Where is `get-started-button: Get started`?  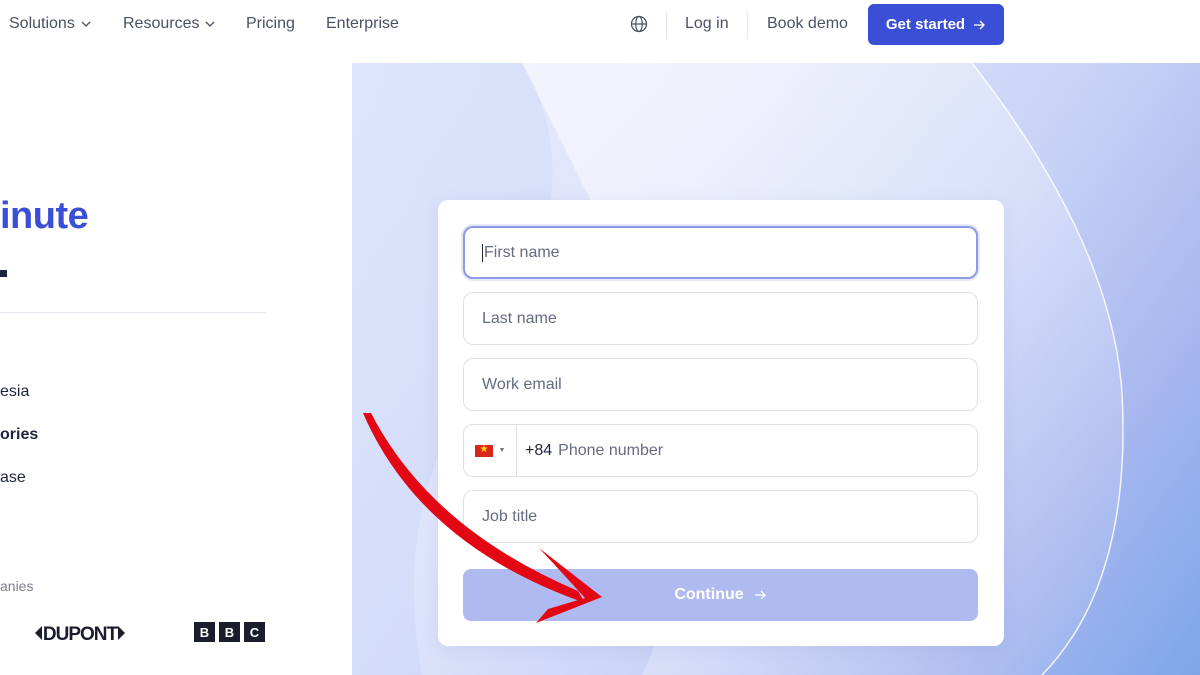 get-started-button: Get started is located at coordinates (936, 24).